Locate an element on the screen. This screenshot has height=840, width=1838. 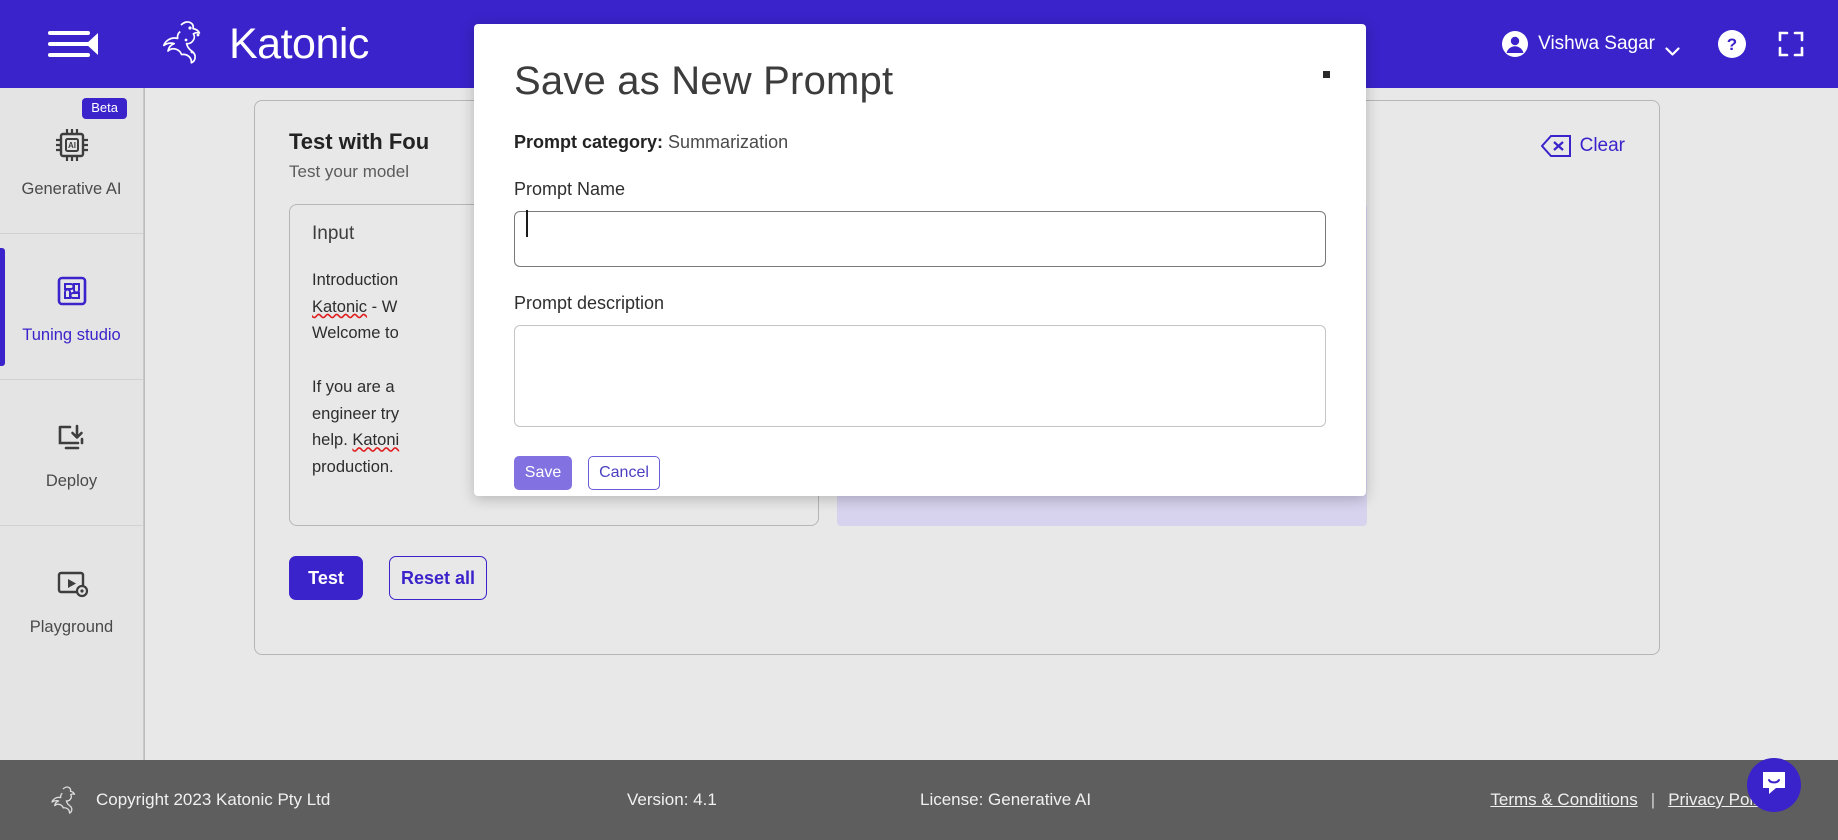
clear-label: Clear is located at coordinates (1602, 145).